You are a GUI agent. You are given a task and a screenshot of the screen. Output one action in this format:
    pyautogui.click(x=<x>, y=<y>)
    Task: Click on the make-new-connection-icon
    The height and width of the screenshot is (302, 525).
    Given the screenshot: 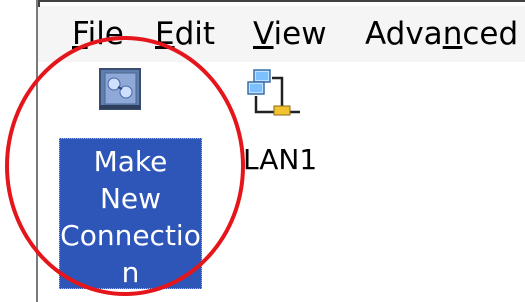 What is the action you would take?
    pyautogui.click(x=120, y=89)
    